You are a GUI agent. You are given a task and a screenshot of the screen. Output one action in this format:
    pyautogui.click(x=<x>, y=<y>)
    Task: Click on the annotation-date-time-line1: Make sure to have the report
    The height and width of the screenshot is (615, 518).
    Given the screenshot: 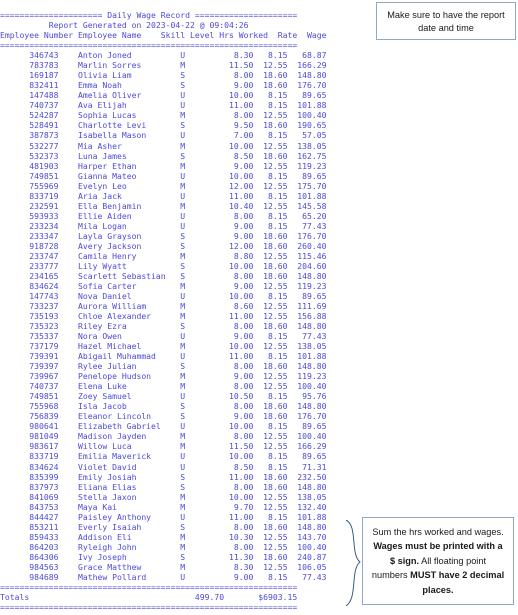 What is the action you would take?
    pyautogui.click(x=446, y=15)
    